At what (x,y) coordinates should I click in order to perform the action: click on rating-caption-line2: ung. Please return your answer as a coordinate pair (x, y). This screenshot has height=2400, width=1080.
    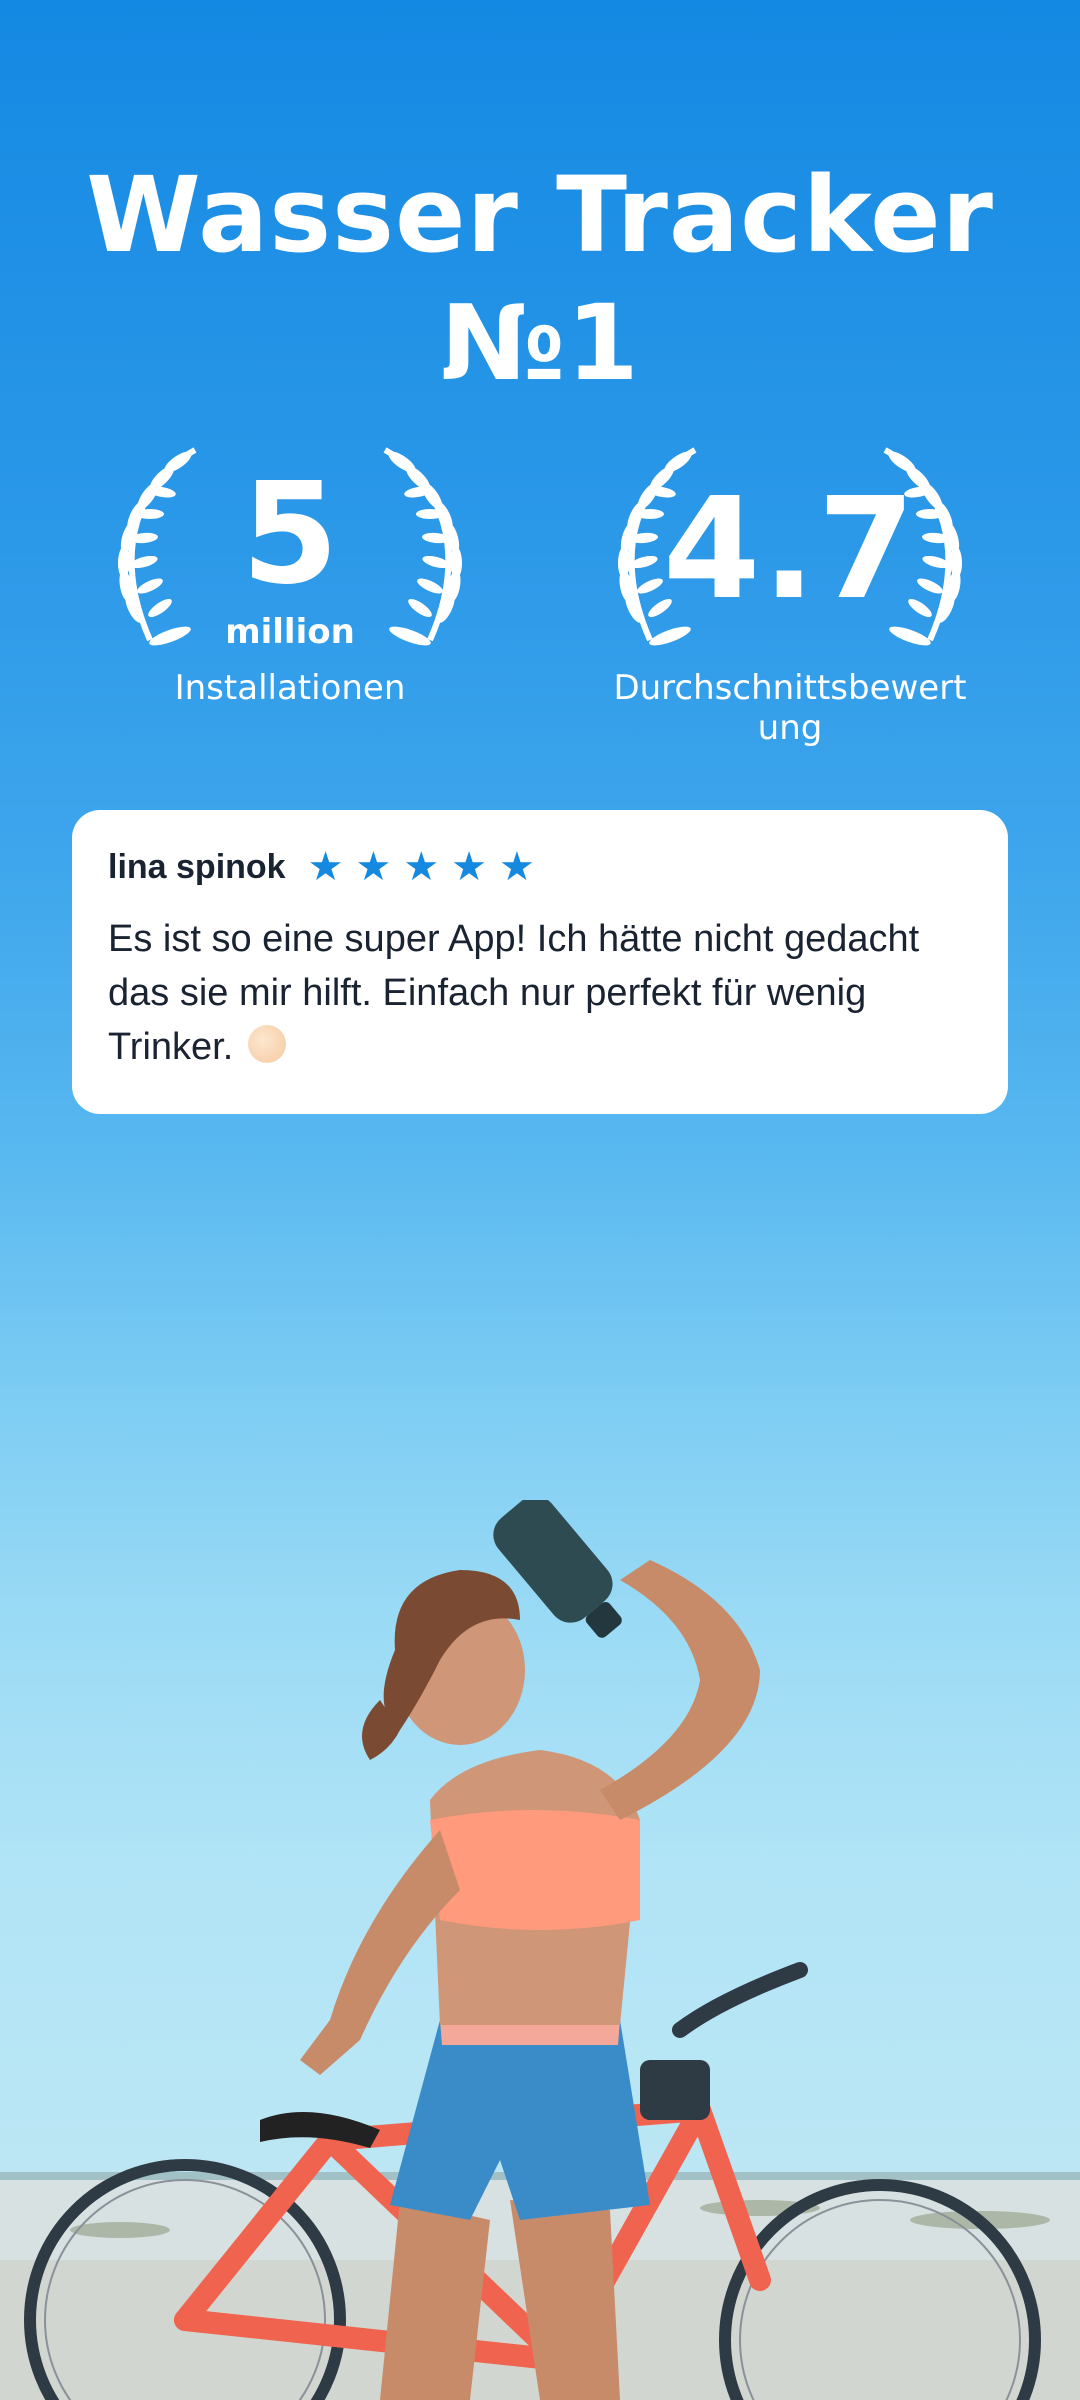
    Looking at the image, I should click on (790, 728).